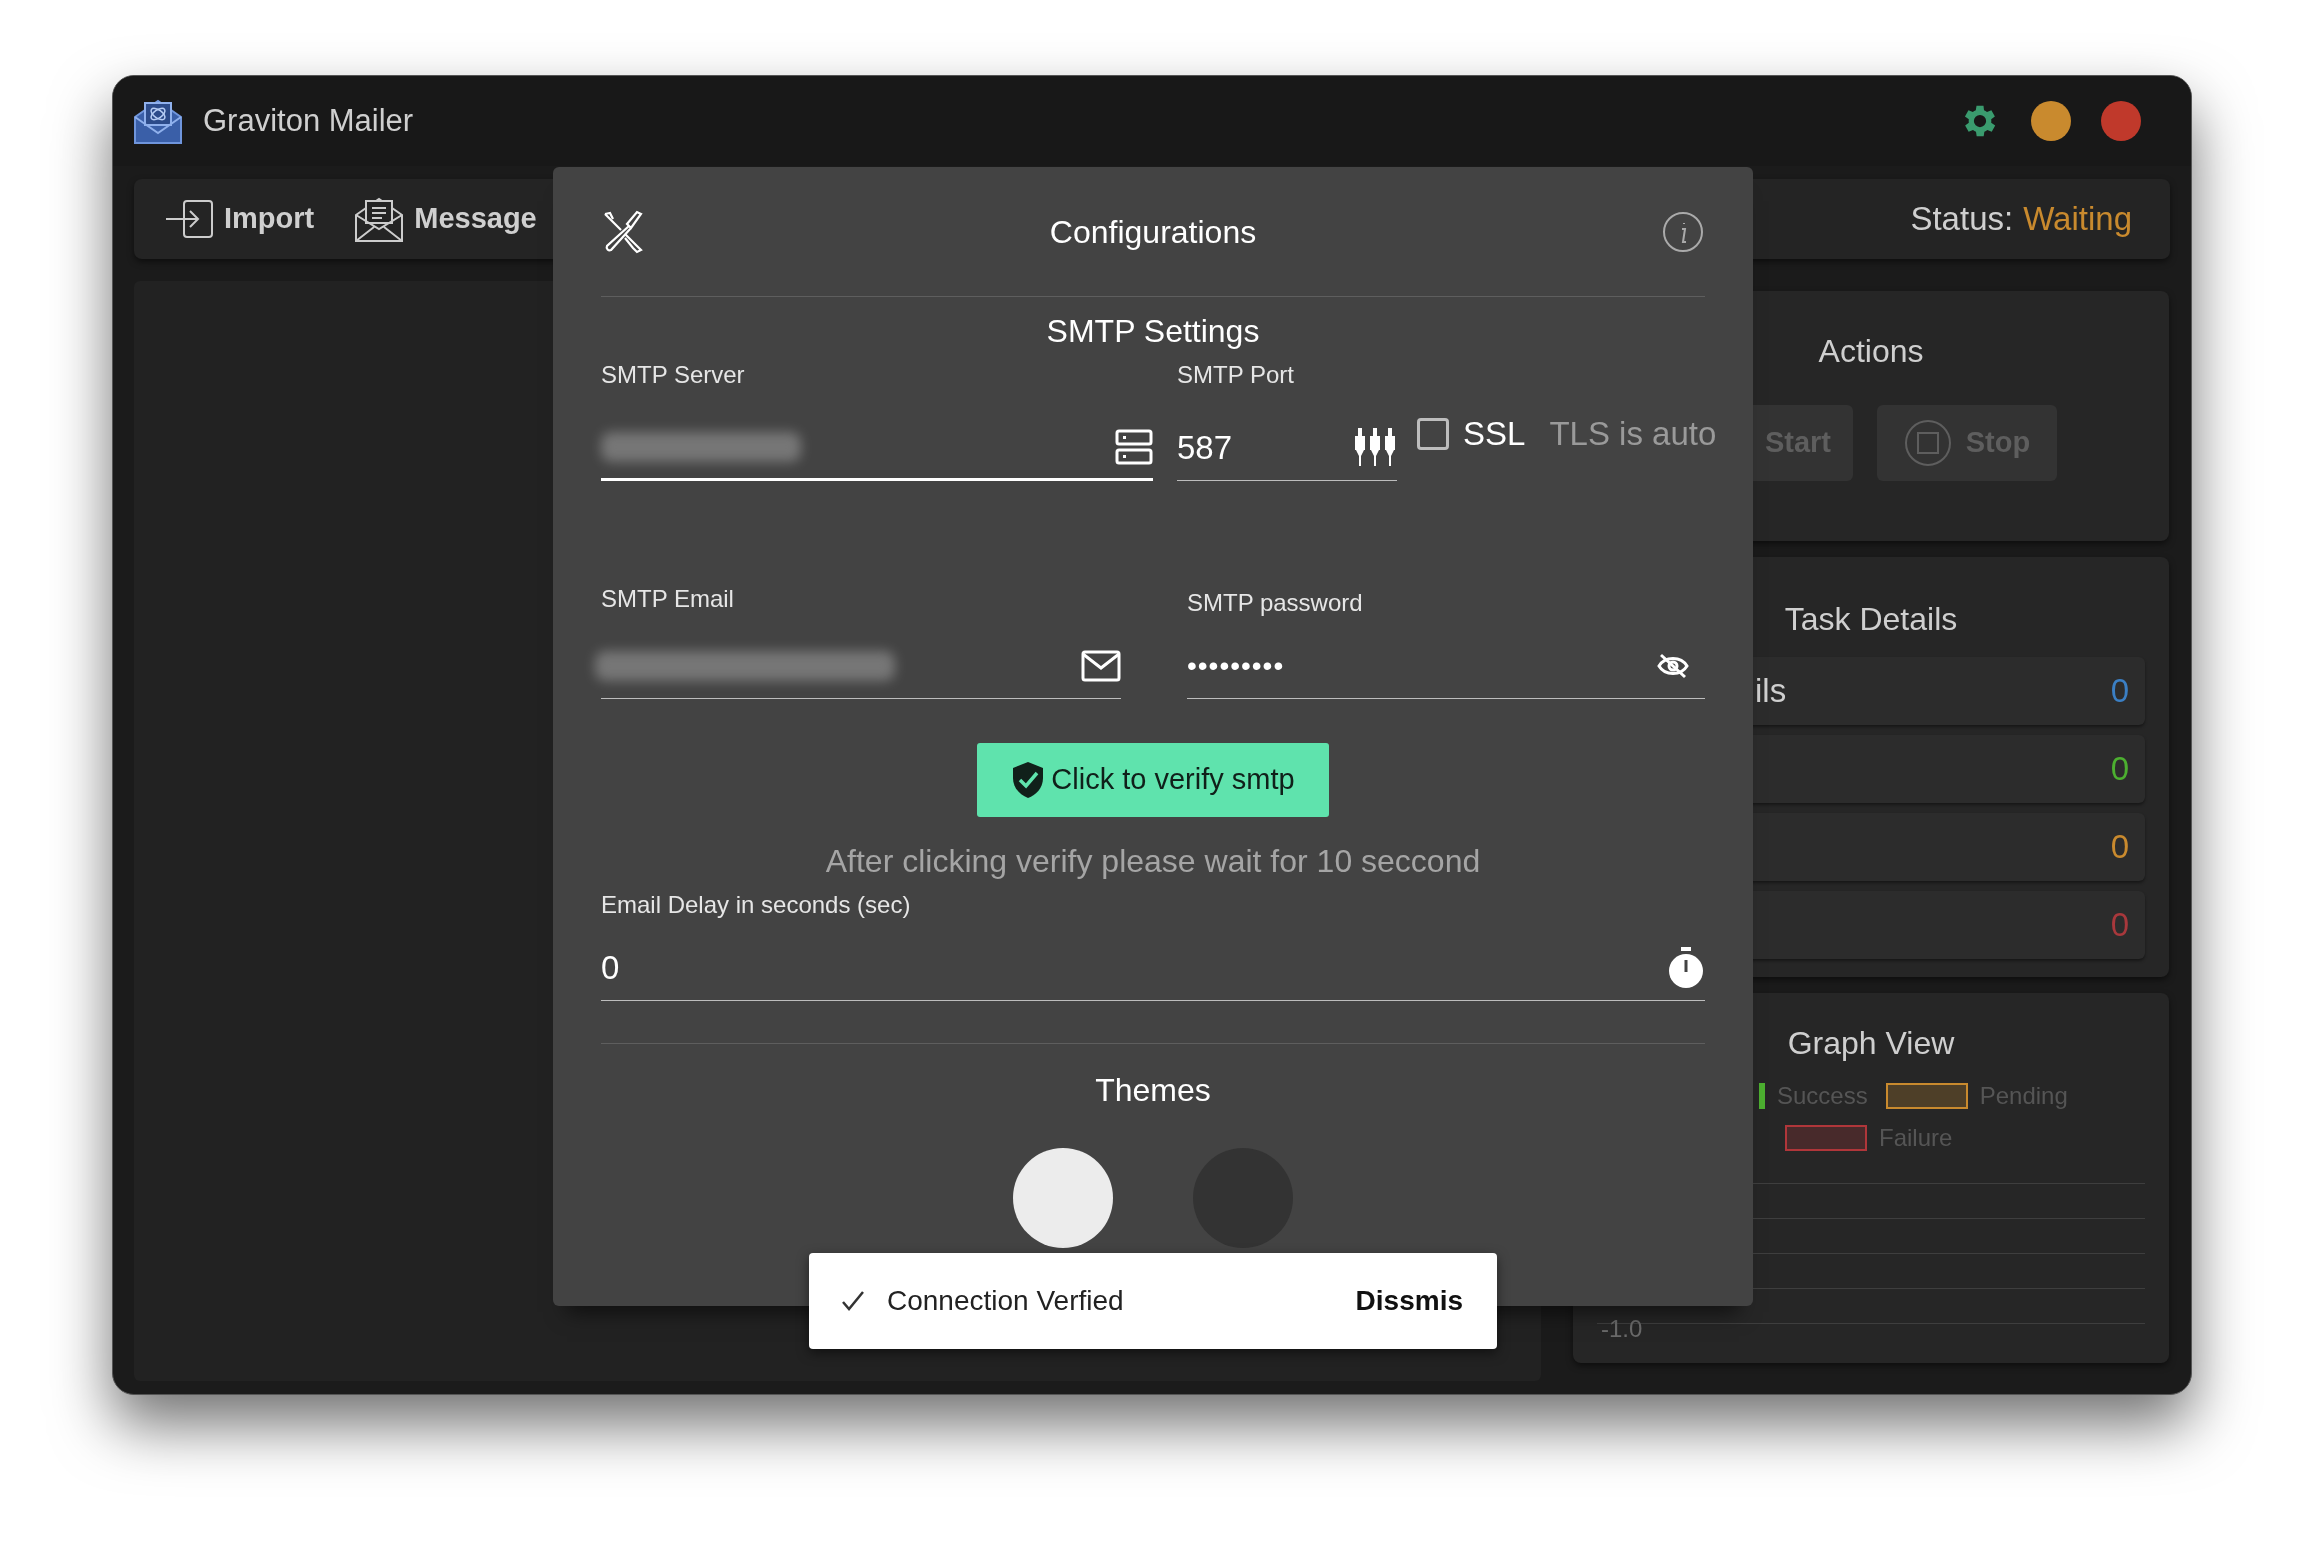  I want to click on field-value: •••••••••, so click(1236, 665).